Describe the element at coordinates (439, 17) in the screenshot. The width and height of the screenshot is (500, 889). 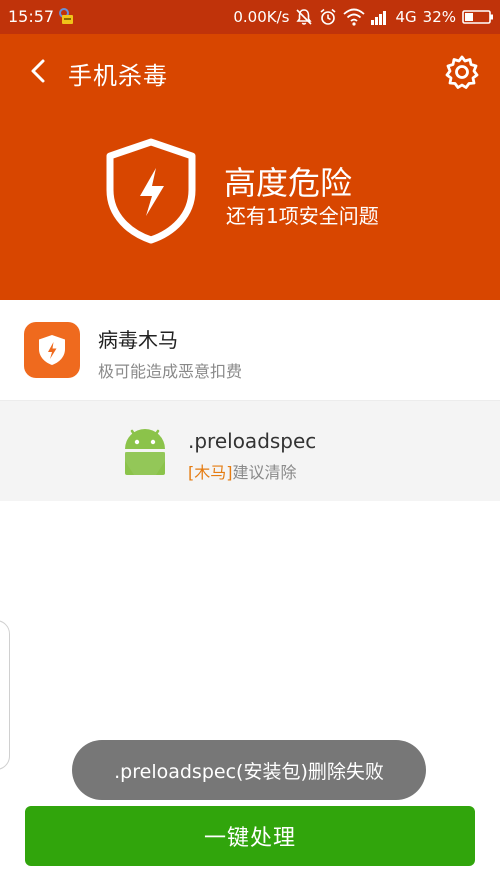
I see `battery-percent: 32%` at that location.